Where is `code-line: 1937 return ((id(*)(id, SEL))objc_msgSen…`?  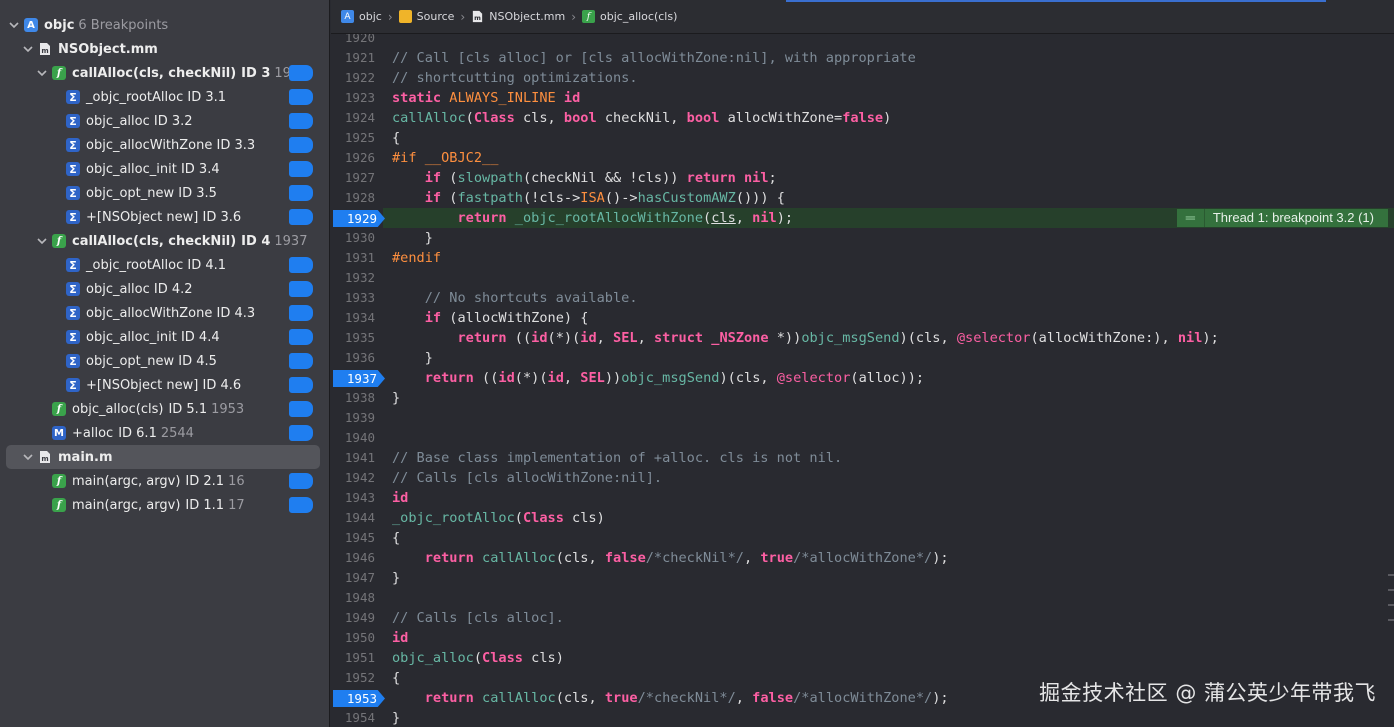
code-line: 1937 return ((id(*)(id, SEL))objc_msgSen… is located at coordinates (862, 378).